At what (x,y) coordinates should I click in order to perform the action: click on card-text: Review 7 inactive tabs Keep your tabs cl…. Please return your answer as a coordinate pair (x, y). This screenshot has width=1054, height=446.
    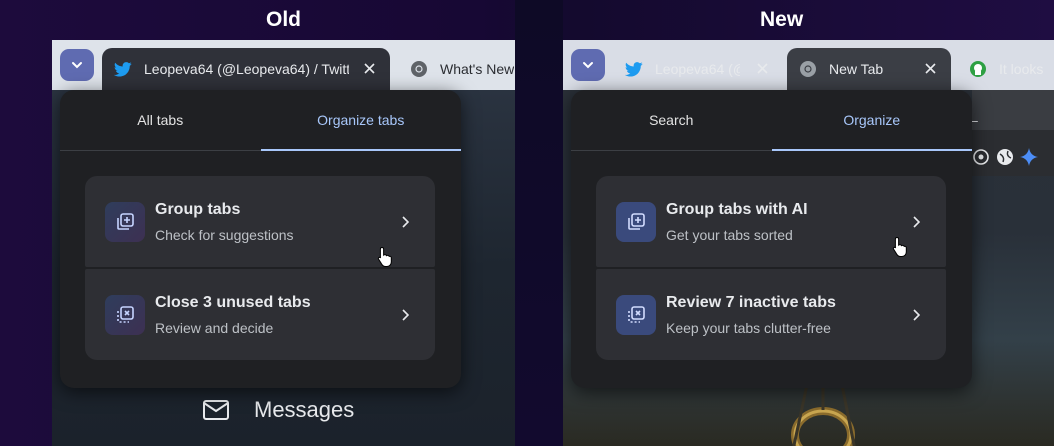
    Looking at the image, I should click on (786, 315).